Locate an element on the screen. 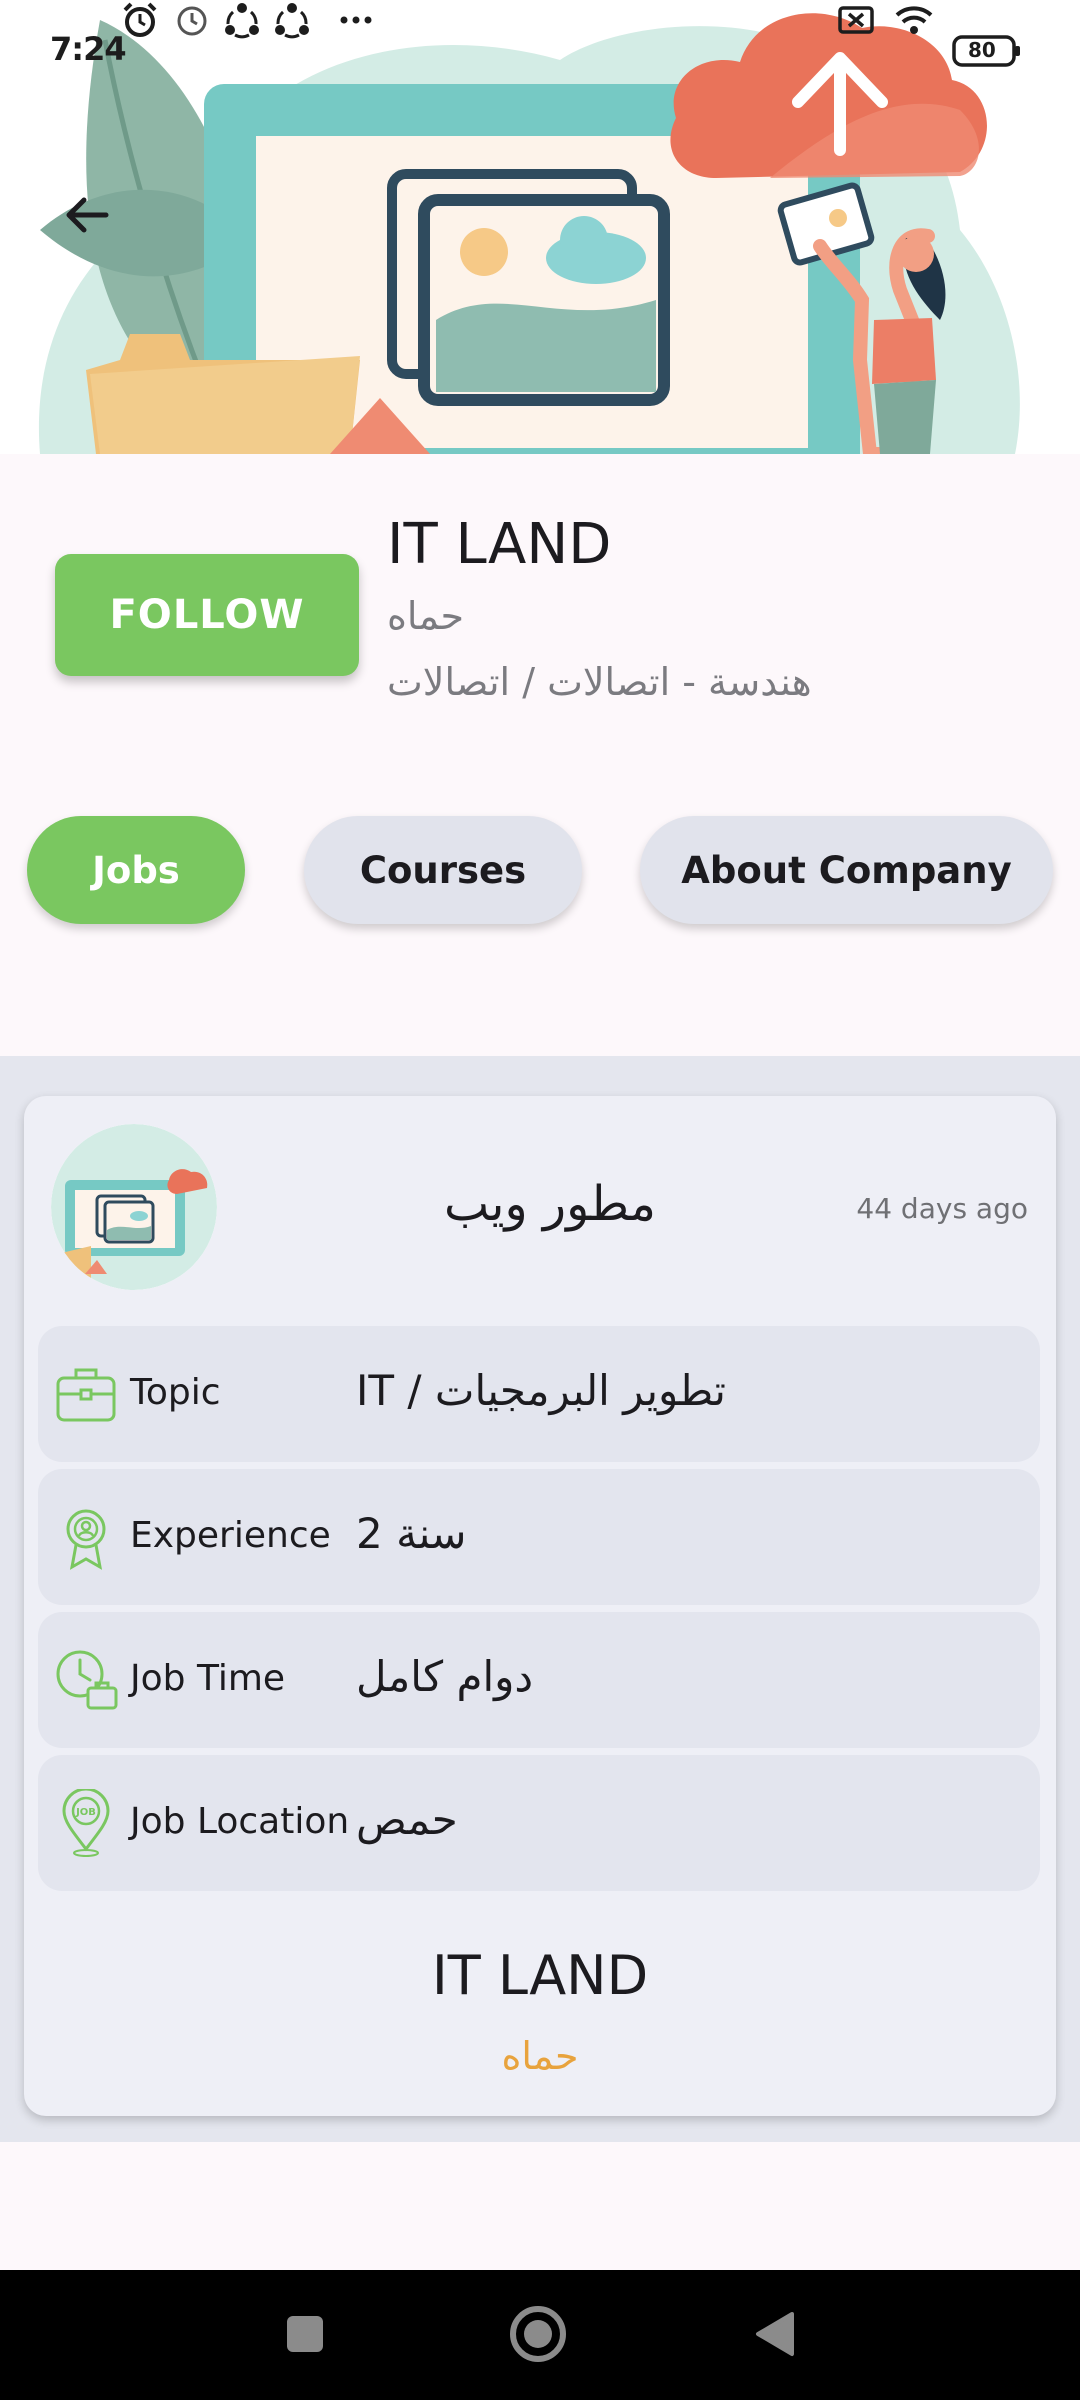 The height and width of the screenshot is (2400, 1080). square-icon is located at coordinates (305, 2334).